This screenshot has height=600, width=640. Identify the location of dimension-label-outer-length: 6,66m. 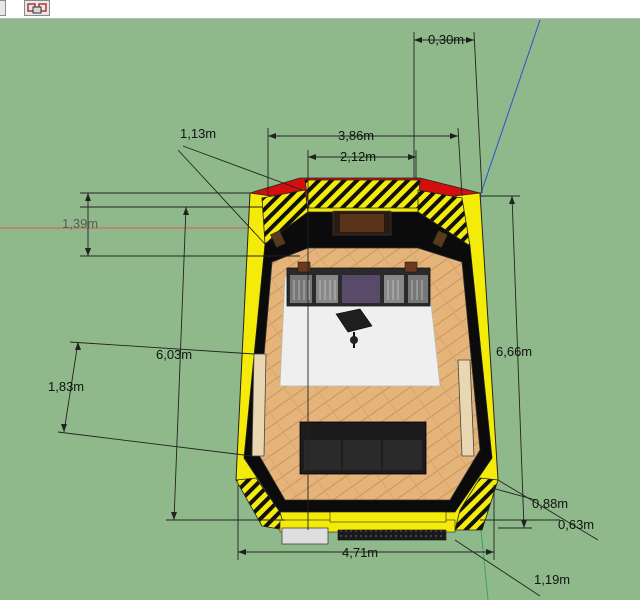
(514, 351).